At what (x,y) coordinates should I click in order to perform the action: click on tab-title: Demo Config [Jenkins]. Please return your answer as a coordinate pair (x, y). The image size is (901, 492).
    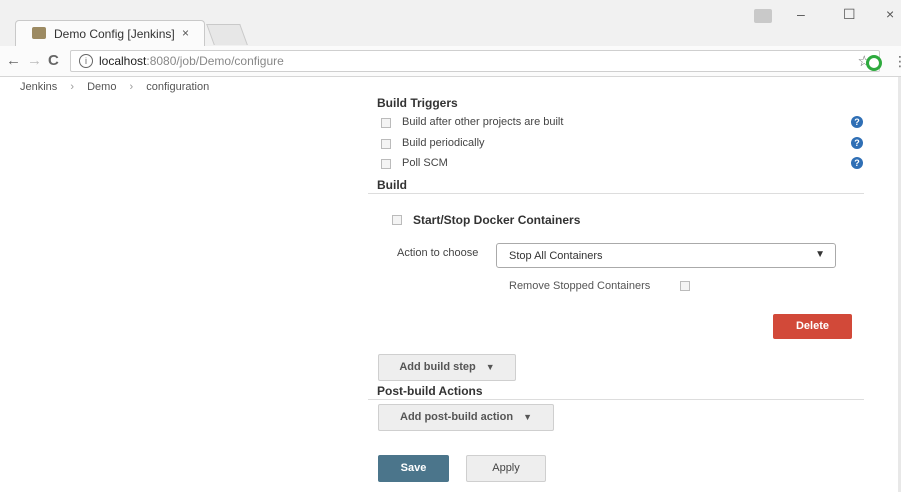
    Looking at the image, I should click on (114, 34).